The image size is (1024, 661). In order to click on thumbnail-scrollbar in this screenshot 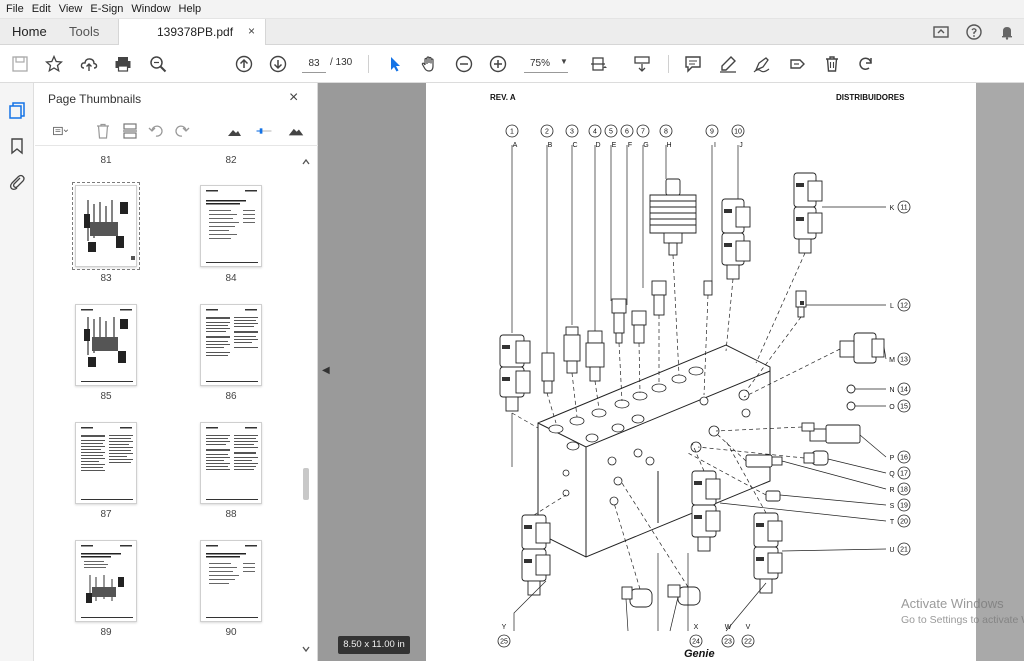, I will do `click(306, 406)`.